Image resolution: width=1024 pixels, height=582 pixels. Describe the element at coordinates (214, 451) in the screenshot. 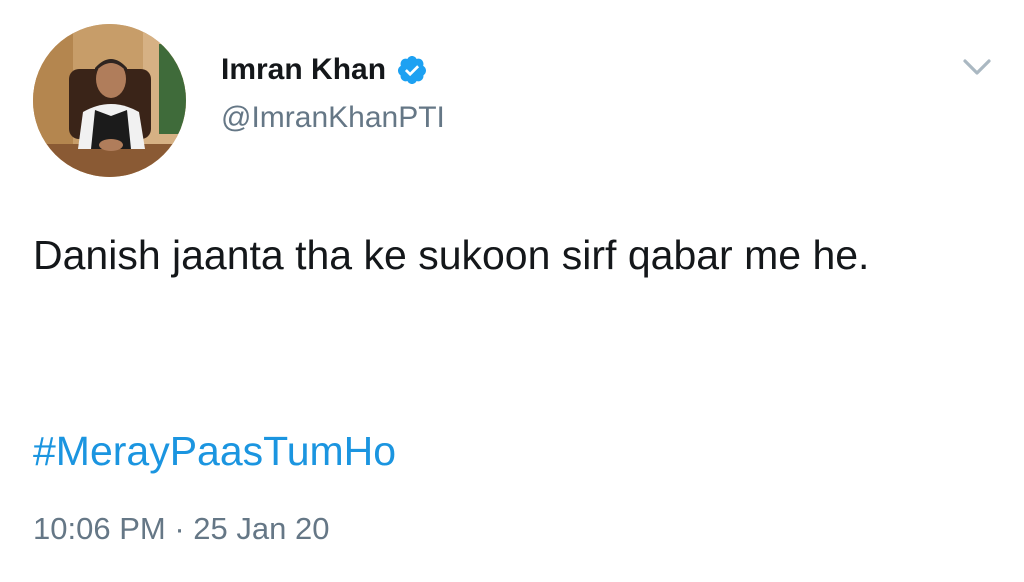

I see `hashtag-link: #MerayPaasTumHo` at that location.